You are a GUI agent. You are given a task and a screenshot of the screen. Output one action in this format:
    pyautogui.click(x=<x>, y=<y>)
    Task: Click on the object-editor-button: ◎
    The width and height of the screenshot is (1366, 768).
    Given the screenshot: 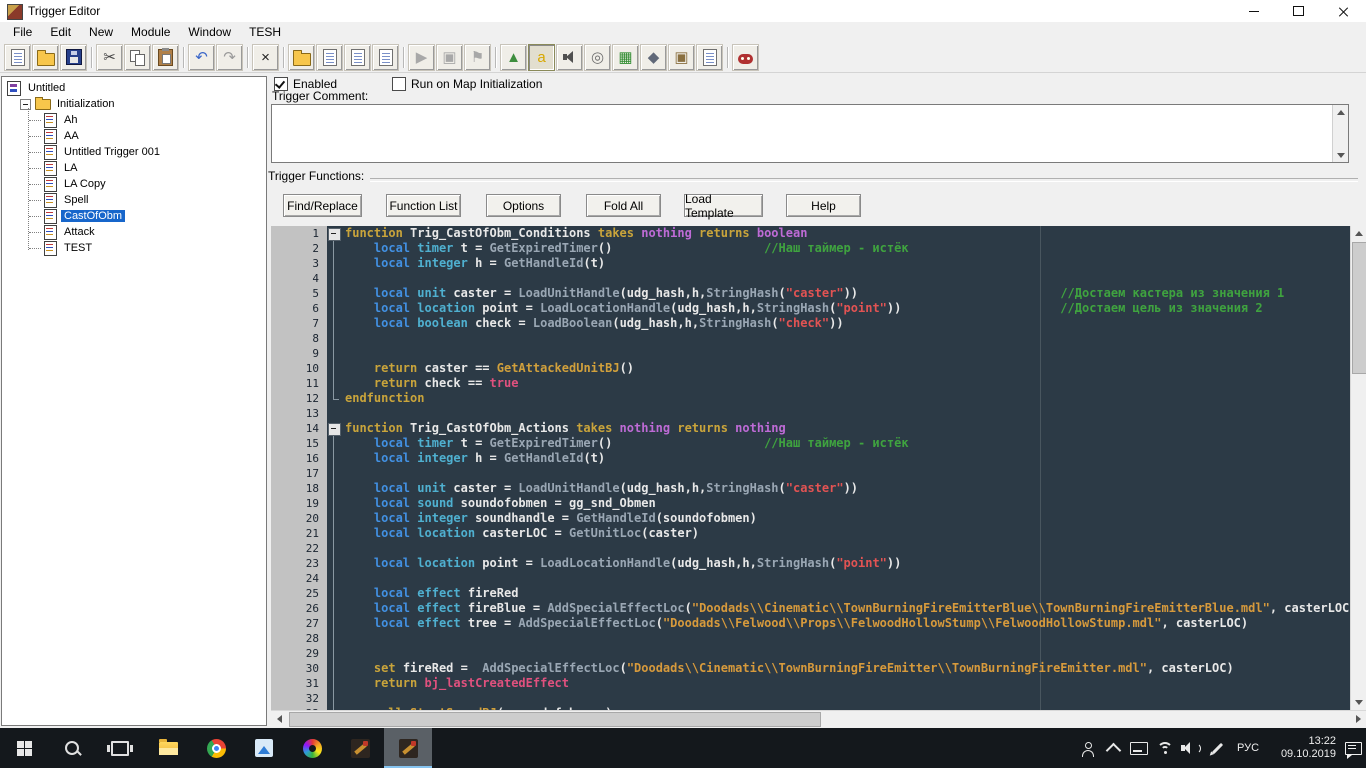 What is the action you would take?
    pyautogui.click(x=597, y=57)
    